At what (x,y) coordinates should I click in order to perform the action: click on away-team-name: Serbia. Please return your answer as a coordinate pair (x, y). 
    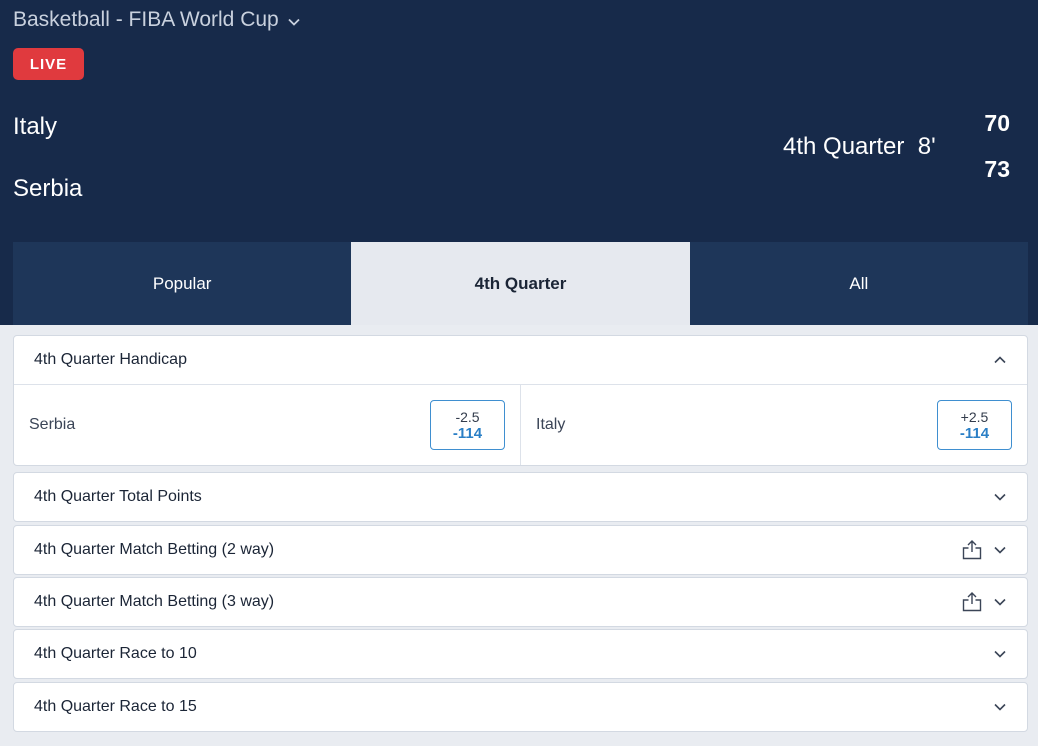
    Looking at the image, I should click on (48, 188).